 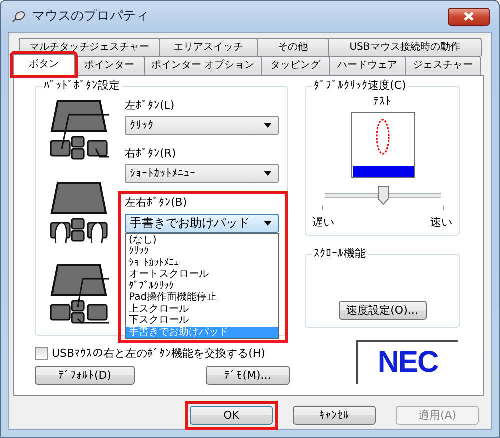 What do you see at coordinates (151, 153) in the screenshot?
I see `combo-label: 右ﾎﾞﾀﾝ(R)` at bounding box center [151, 153].